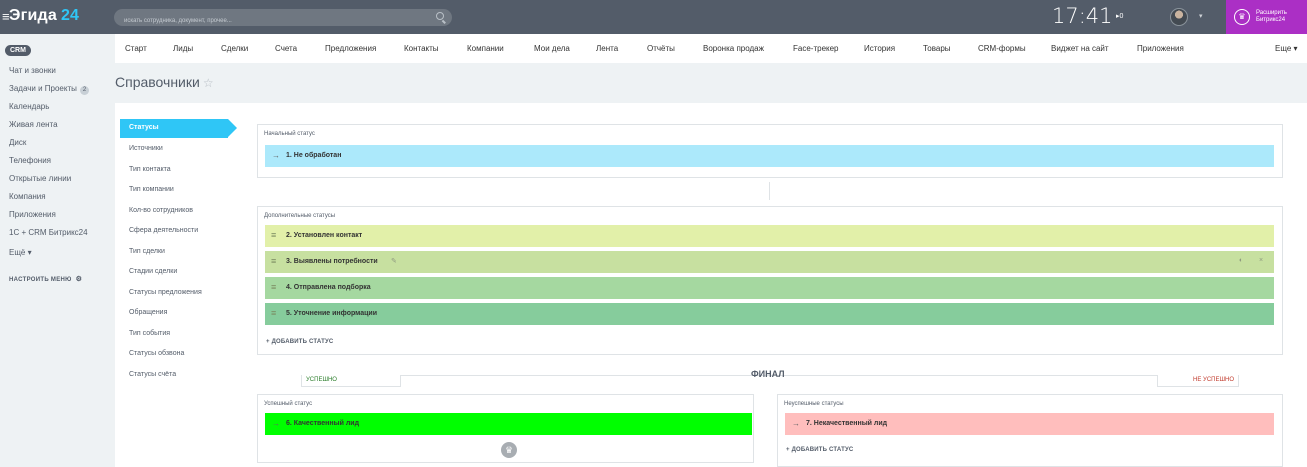 This screenshot has height=467, width=1307. Describe the element at coordinates (440, 16) in the screenshot. I see `search-icon` at that location.